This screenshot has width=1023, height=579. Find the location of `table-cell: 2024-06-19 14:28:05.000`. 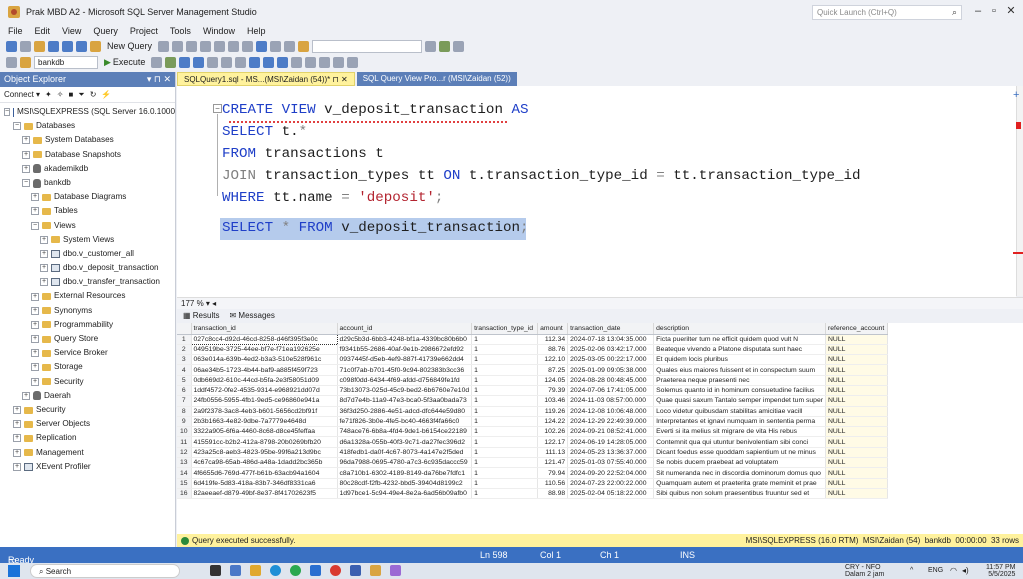

table-cell: 2024-06-19 14:28:05.000 is located at coordinates (611, 442).